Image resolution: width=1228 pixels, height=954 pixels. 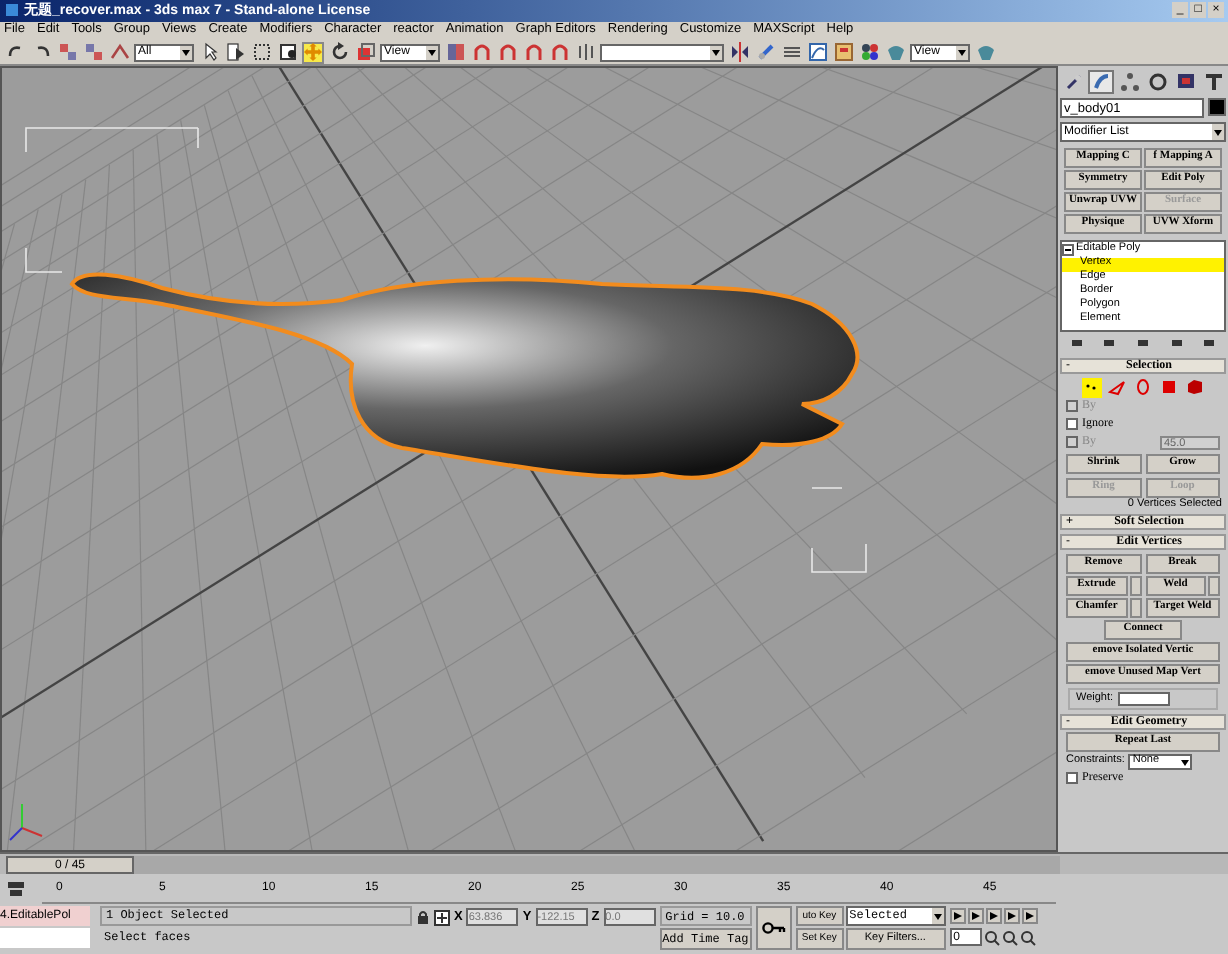 I want to click on edge-icon, so click(x=1117, y=387).